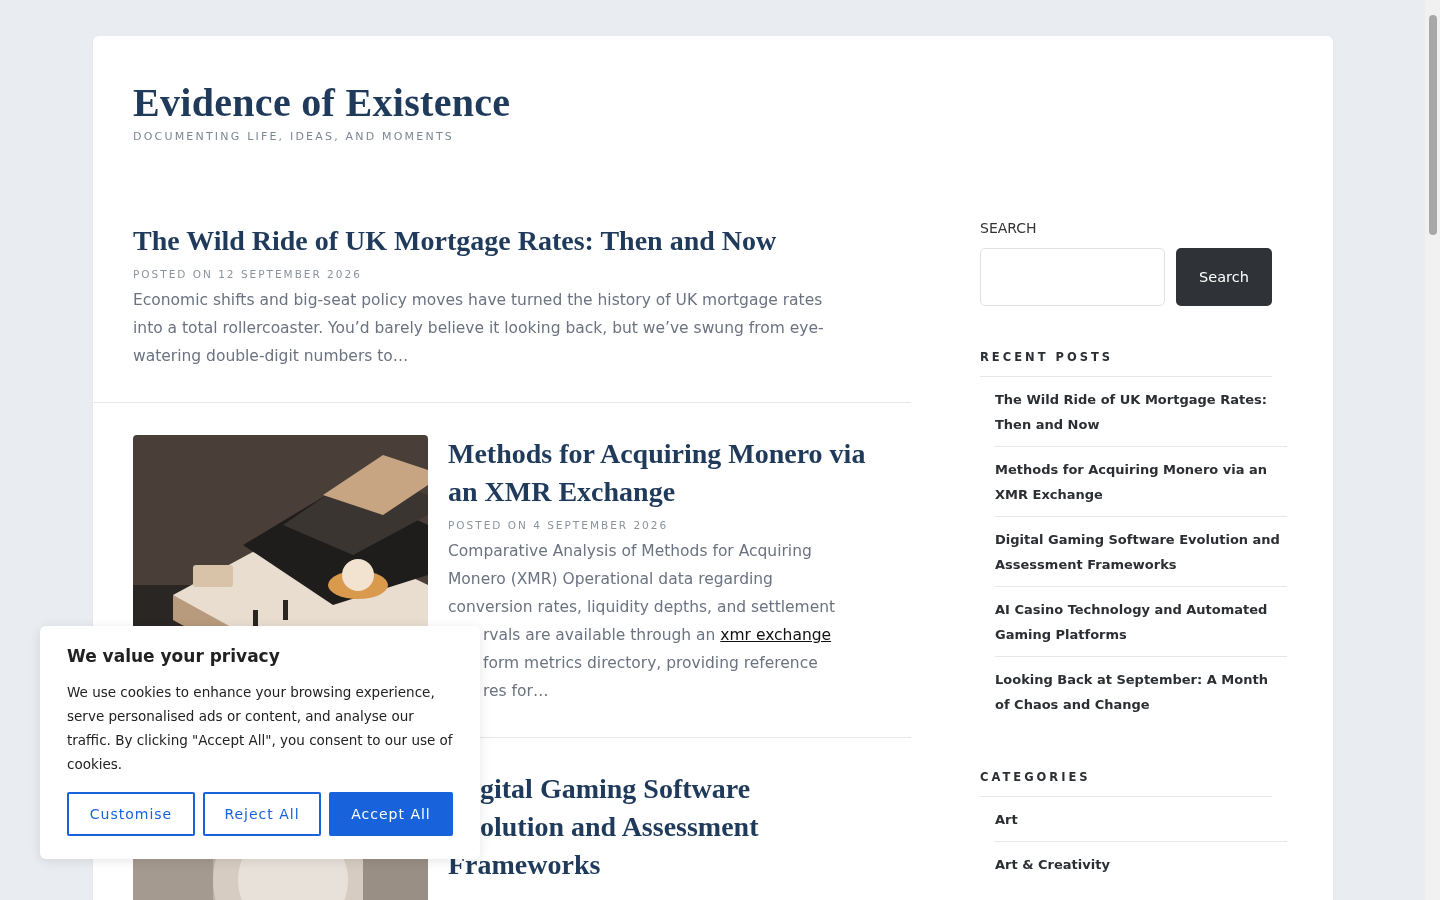 The height and width of the screenshot is (900, 1440). I want to click on post-date: POSTED ON 4 SEPTEMBER 2026, so click(559, 525).